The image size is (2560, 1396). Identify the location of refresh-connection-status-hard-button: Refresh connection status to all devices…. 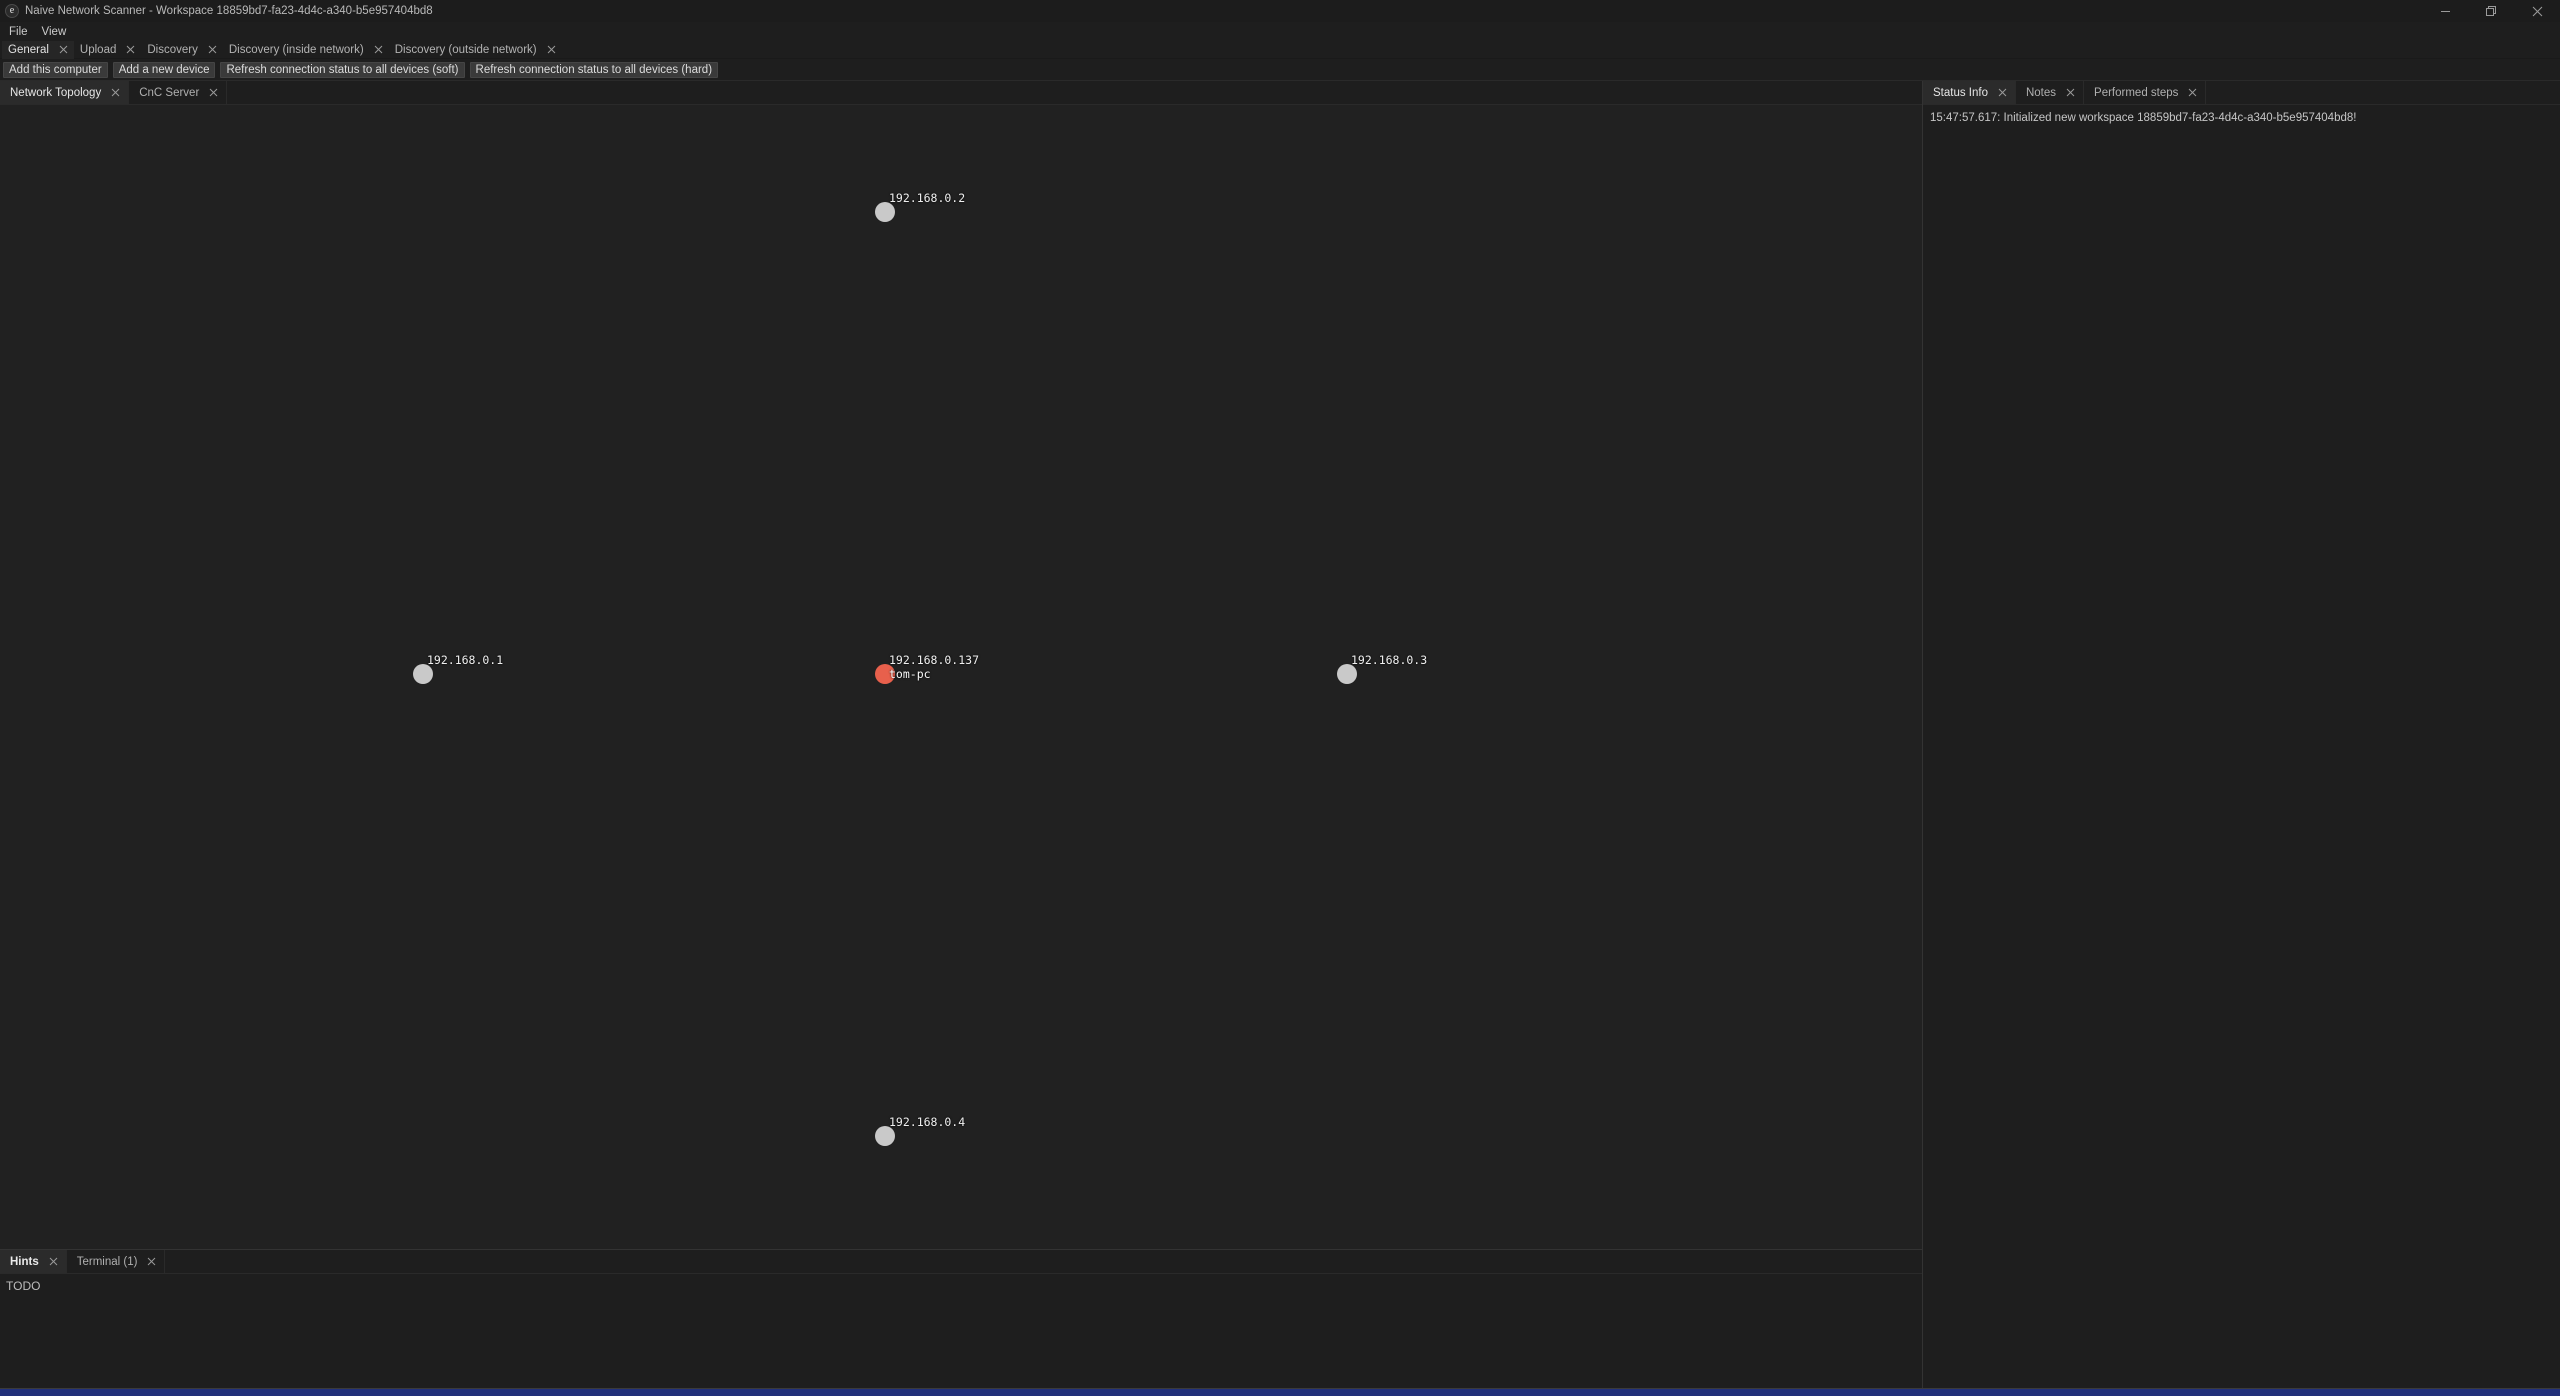
(594, 69).